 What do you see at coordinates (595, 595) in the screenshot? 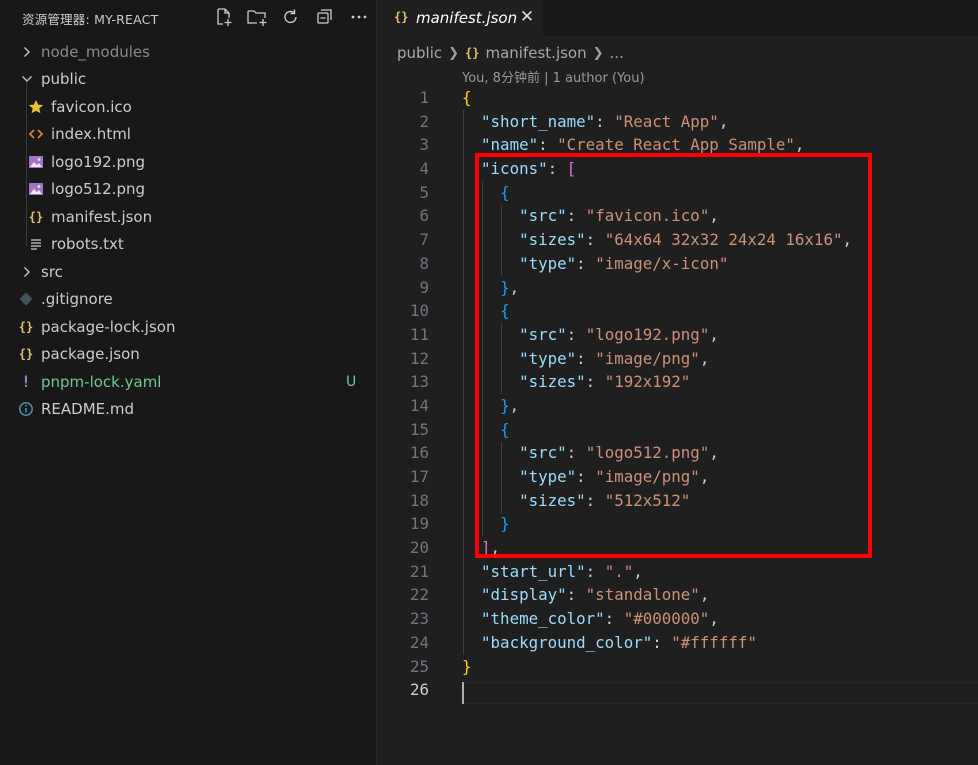
I see `line-content: "display": "standalone",` at bounding box center [595, 595].